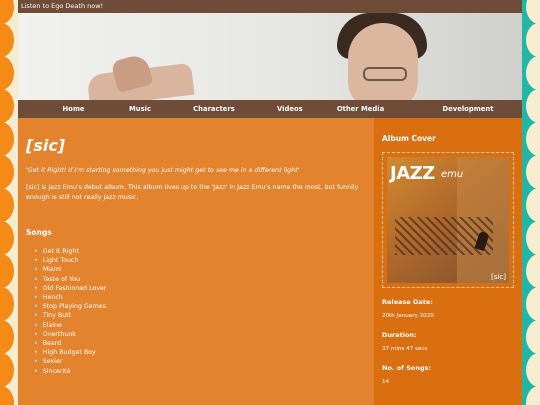 Image resolution: width=540 pixels, height=405 pixels. What do you see at coordinates (498, 277) in the screenshot?
I see `cover-sic-label: [sic]` at bounding box center [498, 277].